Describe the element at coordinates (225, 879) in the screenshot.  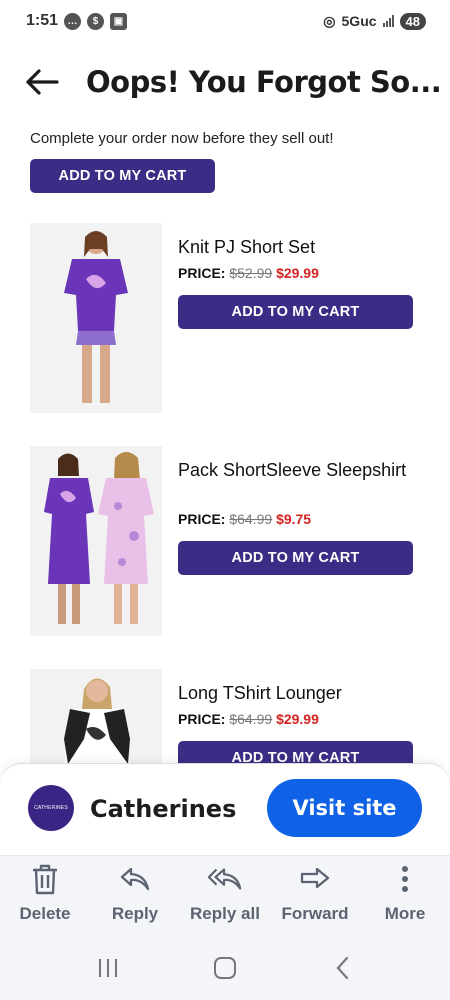
I see `reply-all-icon` at that location.